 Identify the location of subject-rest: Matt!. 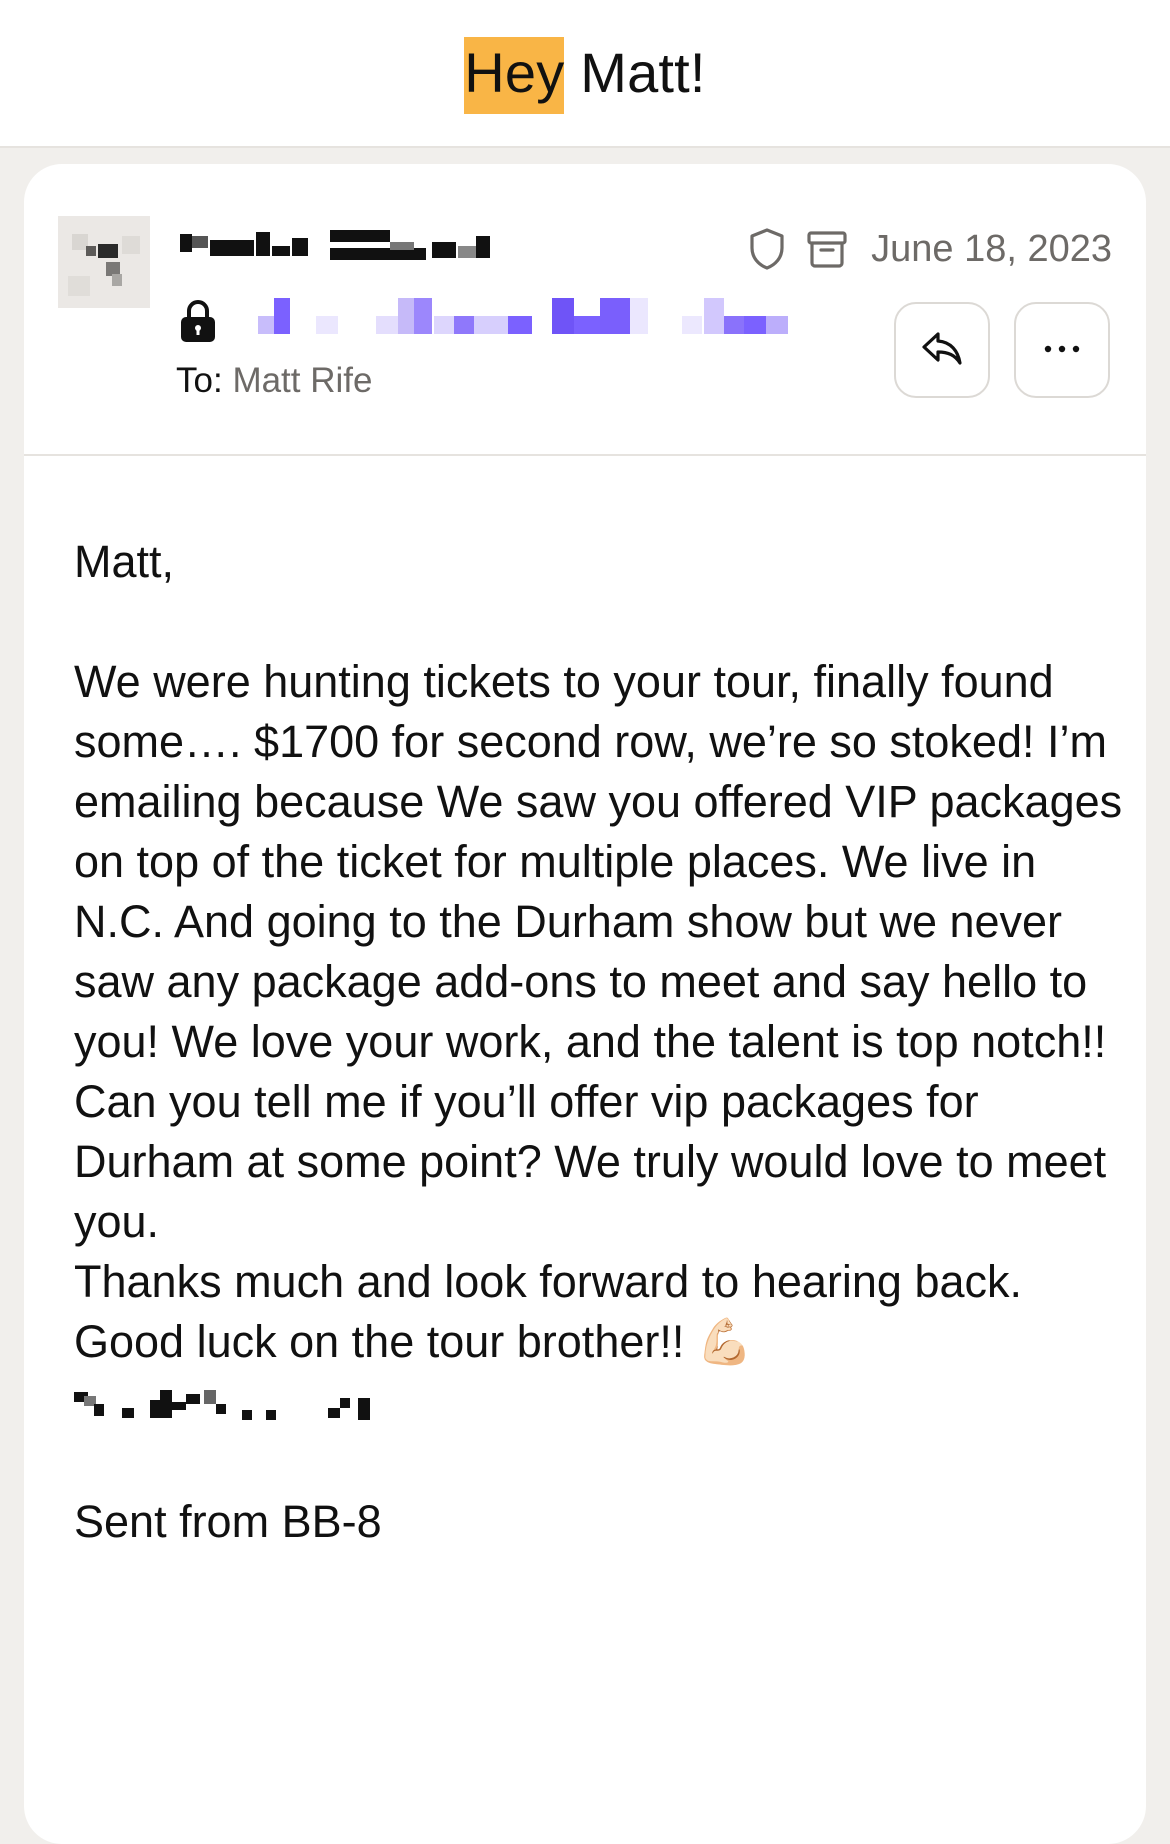
(635, 72).